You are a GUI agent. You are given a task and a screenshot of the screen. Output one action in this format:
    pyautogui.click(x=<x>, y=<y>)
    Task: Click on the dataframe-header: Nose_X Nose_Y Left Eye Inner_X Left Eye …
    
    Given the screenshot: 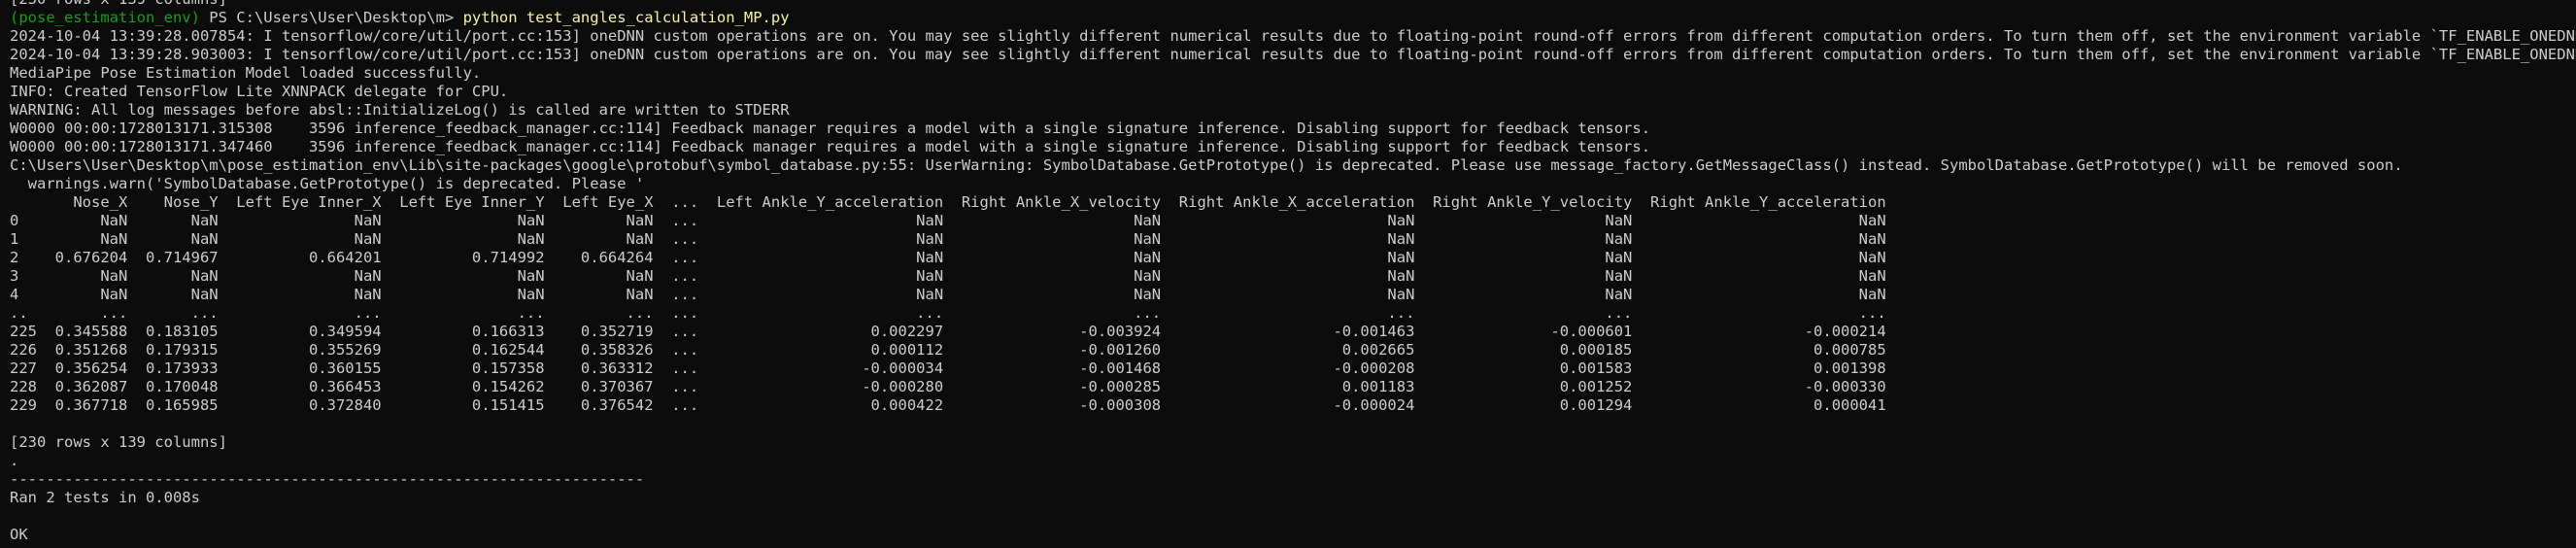 What is the action you would take?
    pyautogui.click(x=948, y=202)
    